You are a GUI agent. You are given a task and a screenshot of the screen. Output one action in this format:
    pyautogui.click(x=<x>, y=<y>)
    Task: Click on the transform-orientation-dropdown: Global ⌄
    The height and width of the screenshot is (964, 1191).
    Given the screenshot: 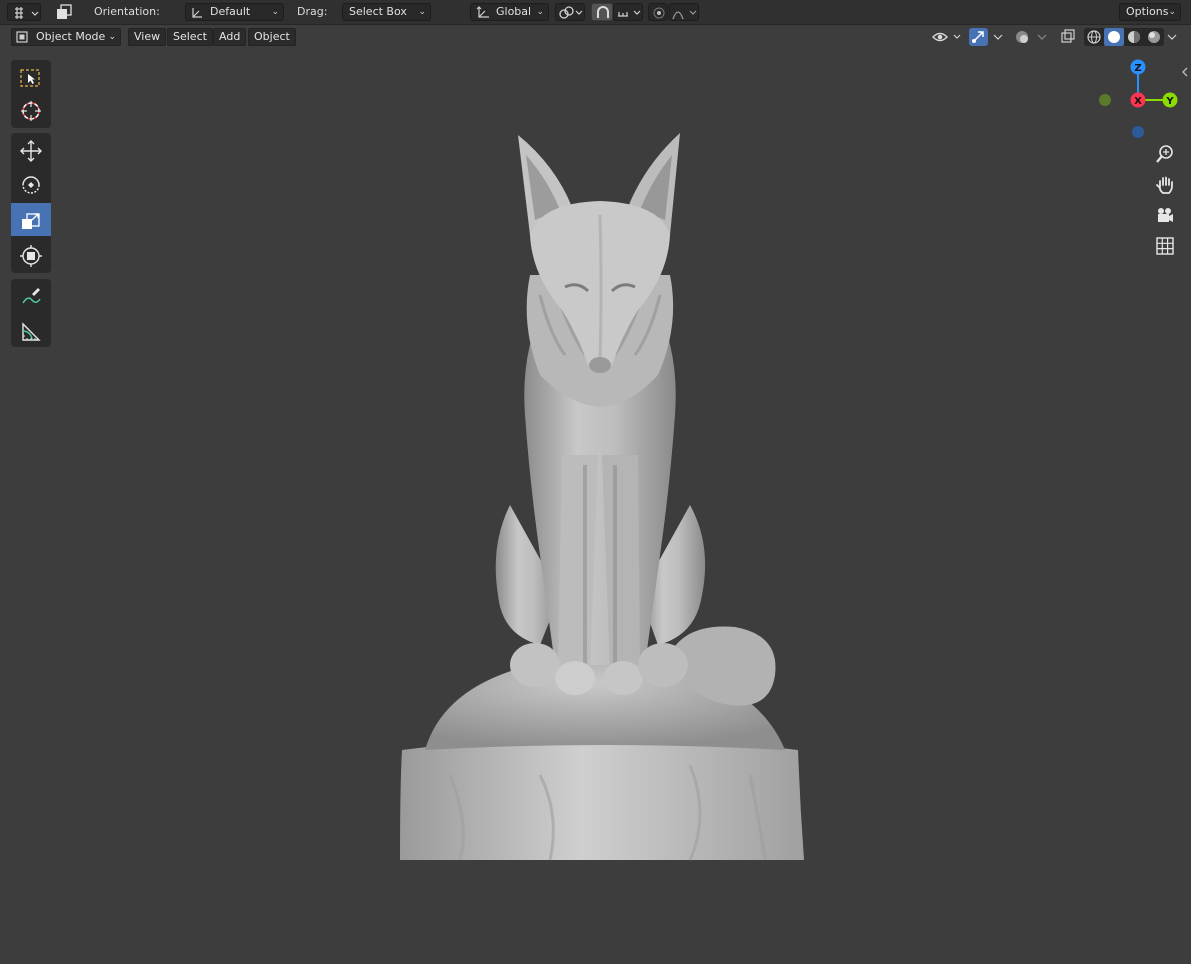 What is the action you would take?
    pyautogui.click(x=509, y=12)
    